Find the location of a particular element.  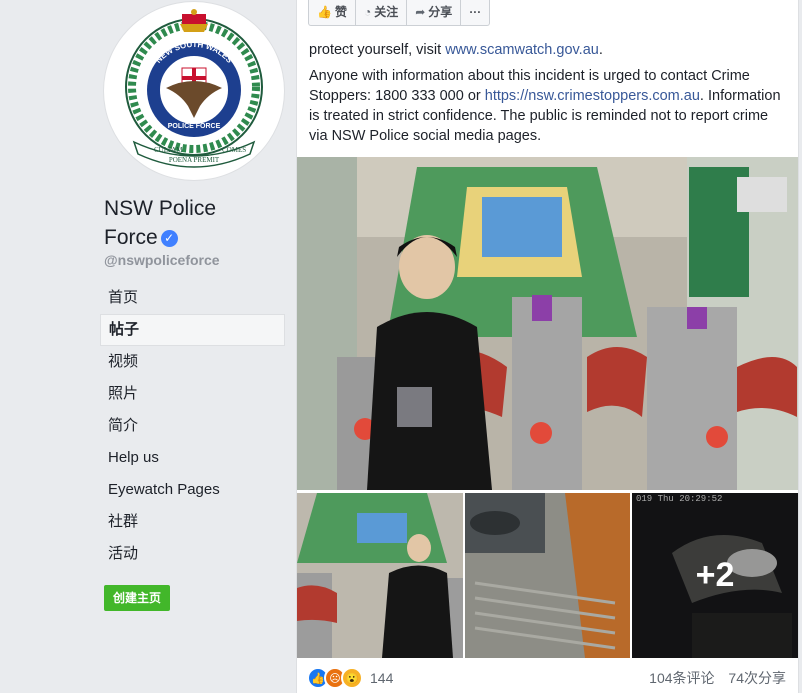

svg-text: POLICE FORCE is located at coordinates (194, 126).